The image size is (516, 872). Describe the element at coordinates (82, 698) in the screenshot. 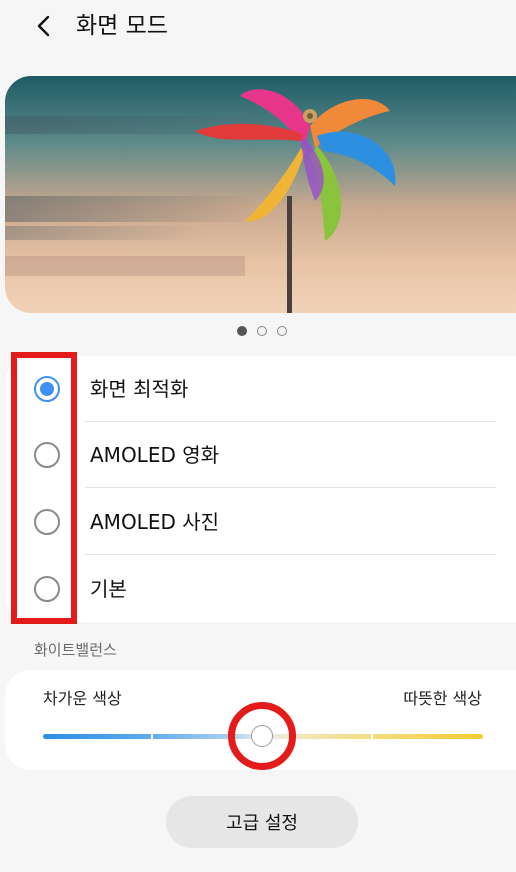

I see `cool-color-label: 차가운 색상` at that location.